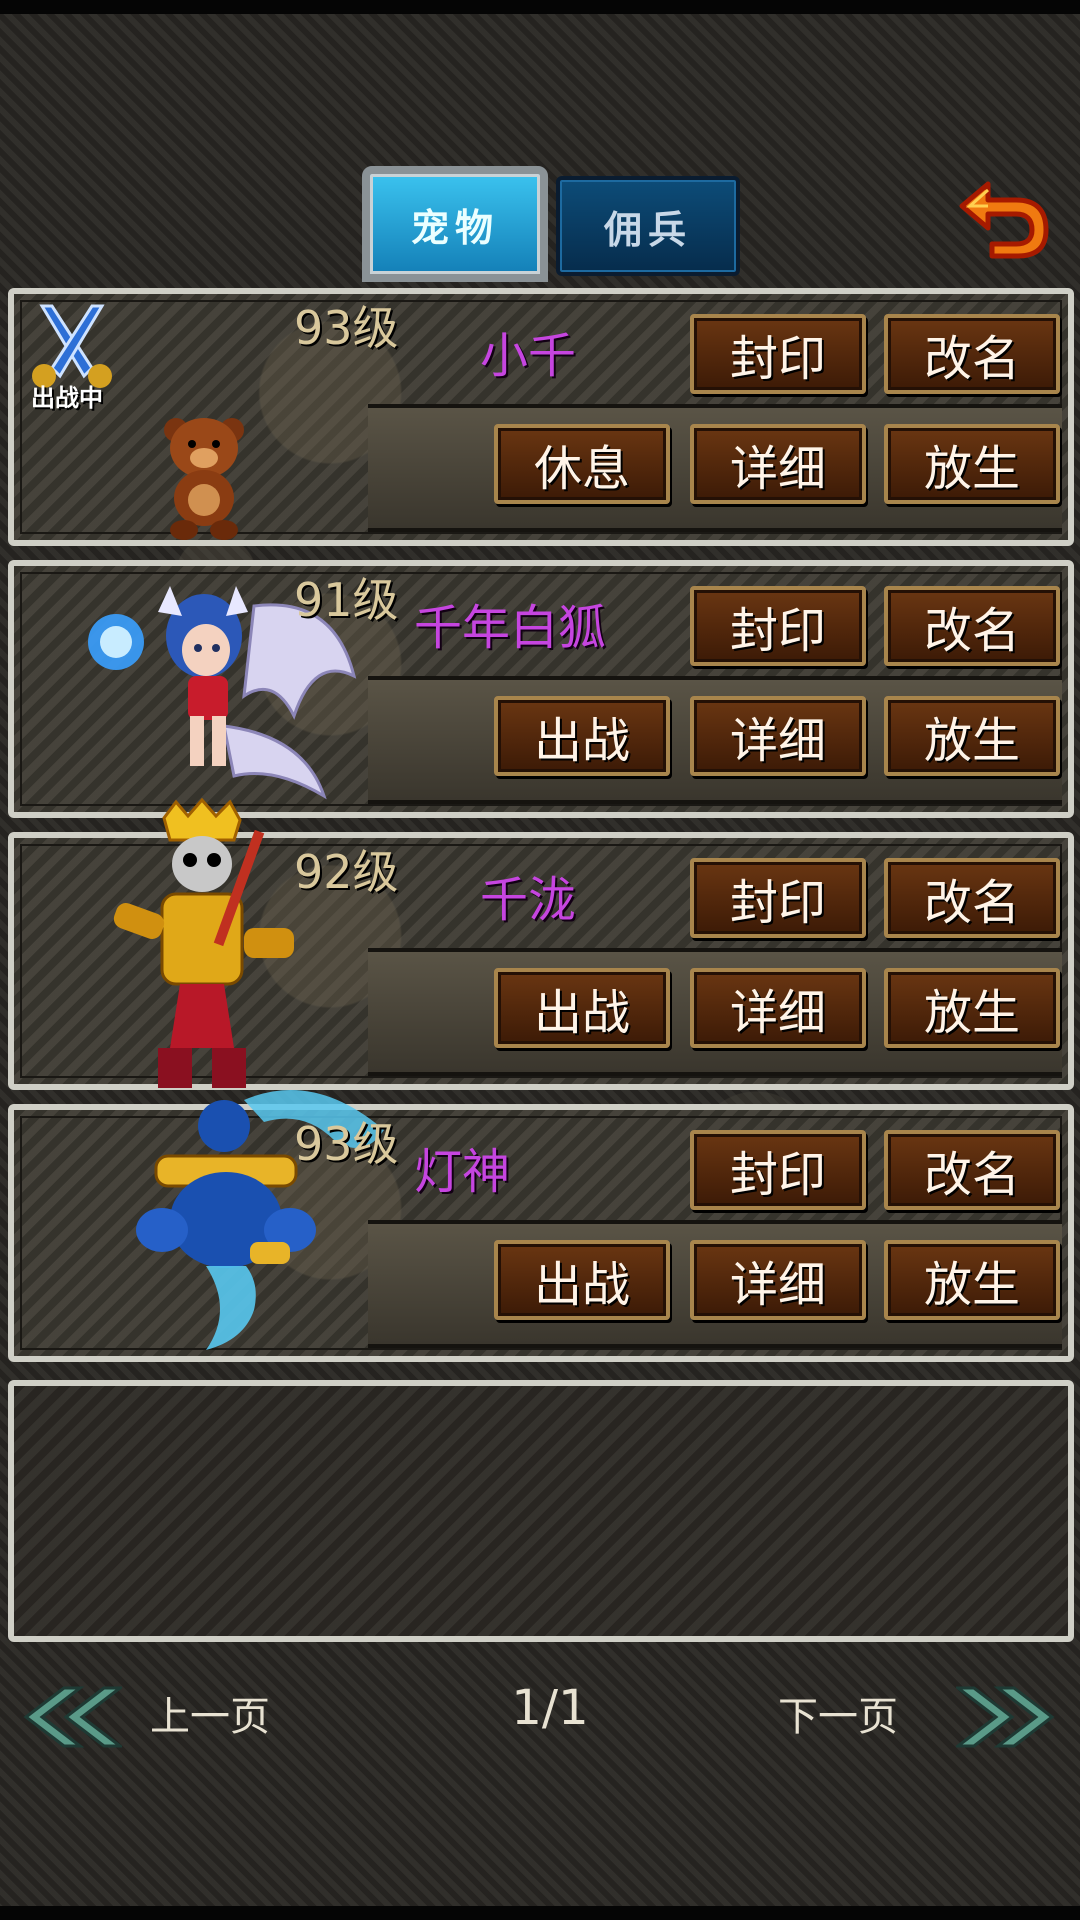  Describe the element at coordinates (540, 1913) in the screenshot. I see `bottom-bar` at that location.